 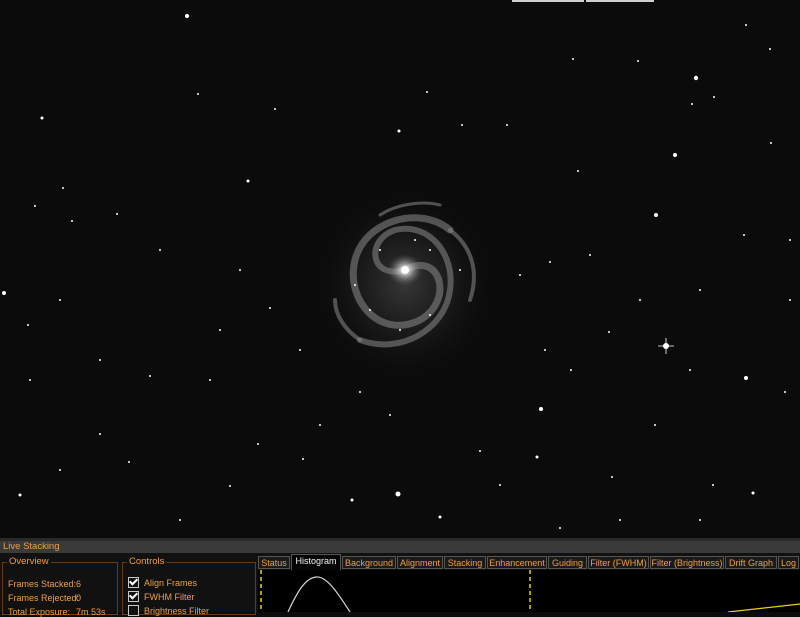 What do you see at coordinates (763, 607) in the screenshot?
I see `histogram-curve-line` at bounding box center [763, 607].